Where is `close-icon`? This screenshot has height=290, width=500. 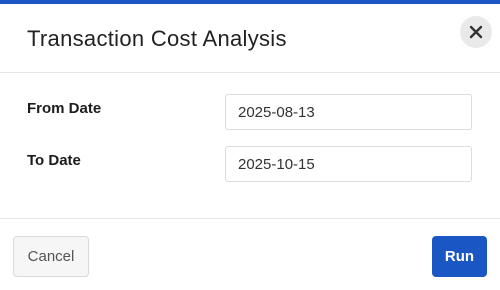 close-icon is located at coordinates (476, 32).